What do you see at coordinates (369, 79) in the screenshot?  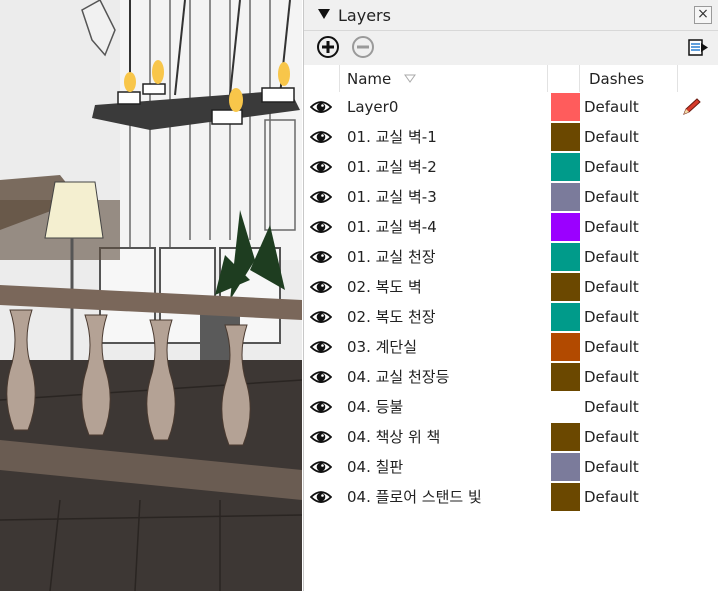 I see `name-column-label: Name` at bounding box center [369, 79].